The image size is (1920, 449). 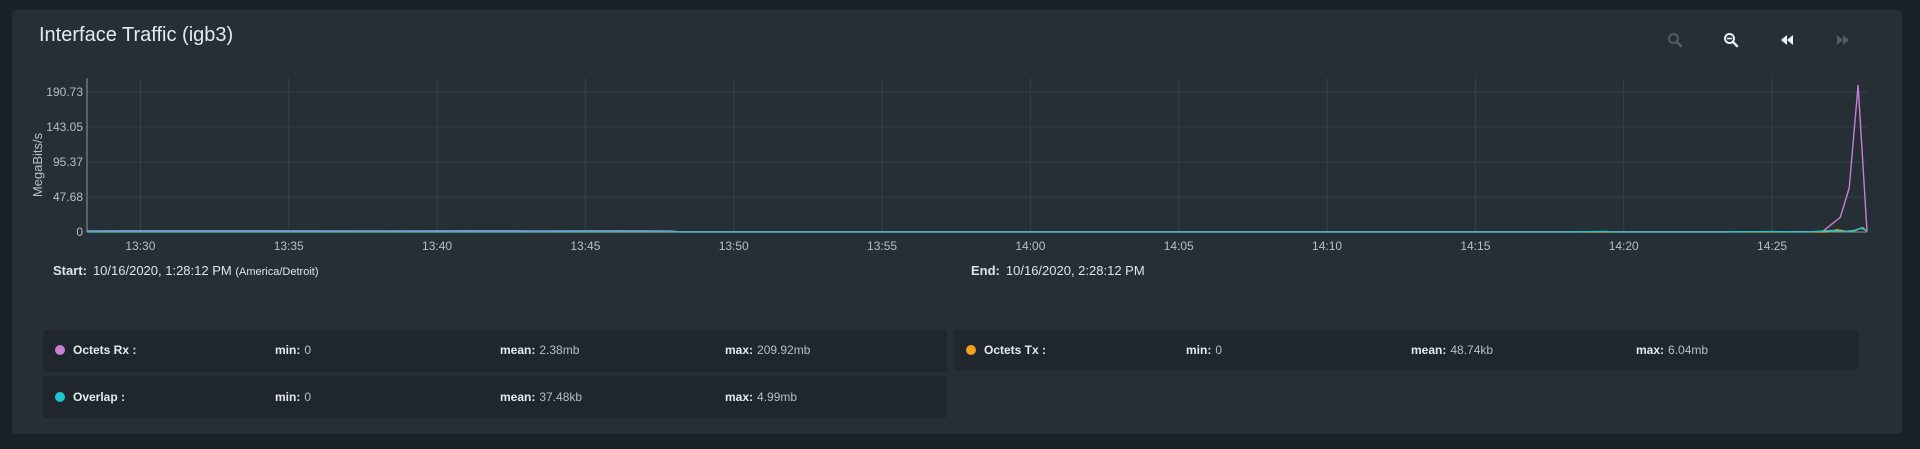 What do you see at coordinates (293, 350) in the screenshot?
I see `rx-min: min: 0` at bounding box center [293, 350].